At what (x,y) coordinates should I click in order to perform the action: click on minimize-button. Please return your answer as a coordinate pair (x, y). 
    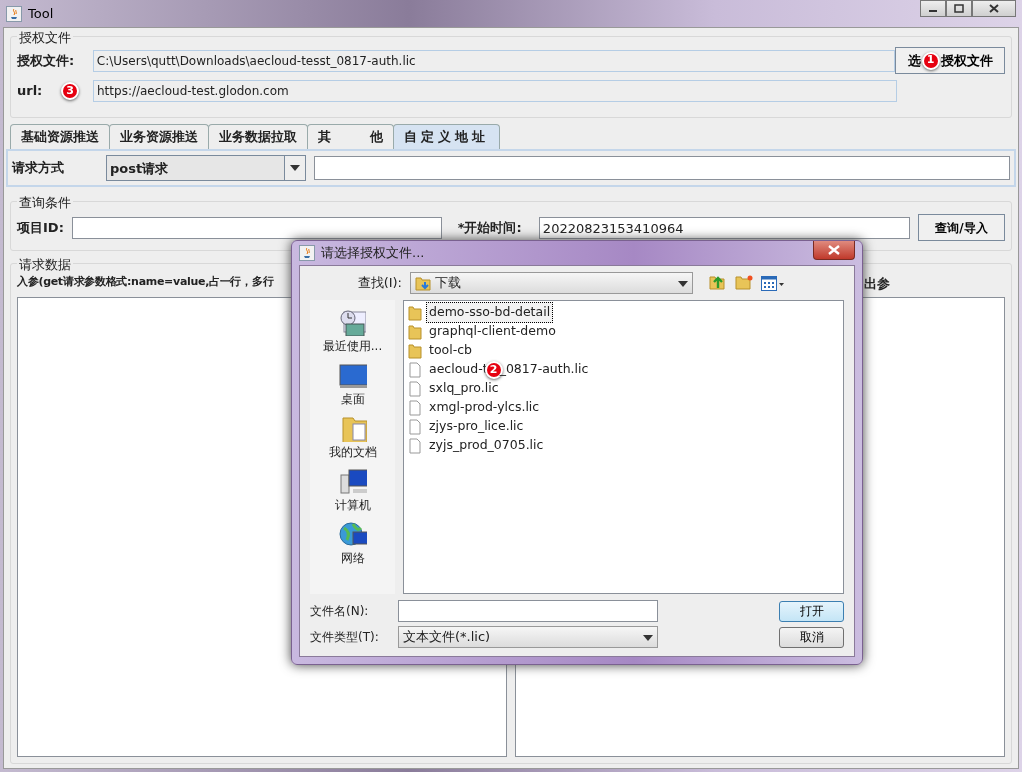
    Looking at the image, I should click on (933, 8).